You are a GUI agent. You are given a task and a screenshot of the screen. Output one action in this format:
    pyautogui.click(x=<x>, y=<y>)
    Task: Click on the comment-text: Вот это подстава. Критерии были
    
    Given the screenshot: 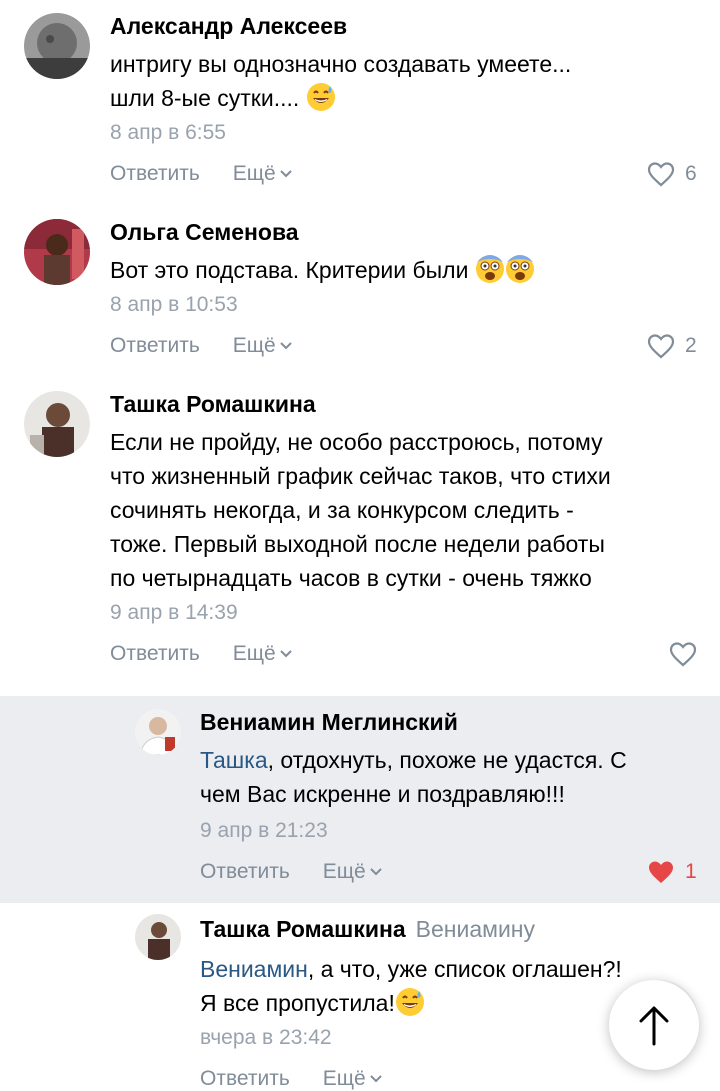 What is the action you would take?
    pyautogui.click(x=400, y=270)
    